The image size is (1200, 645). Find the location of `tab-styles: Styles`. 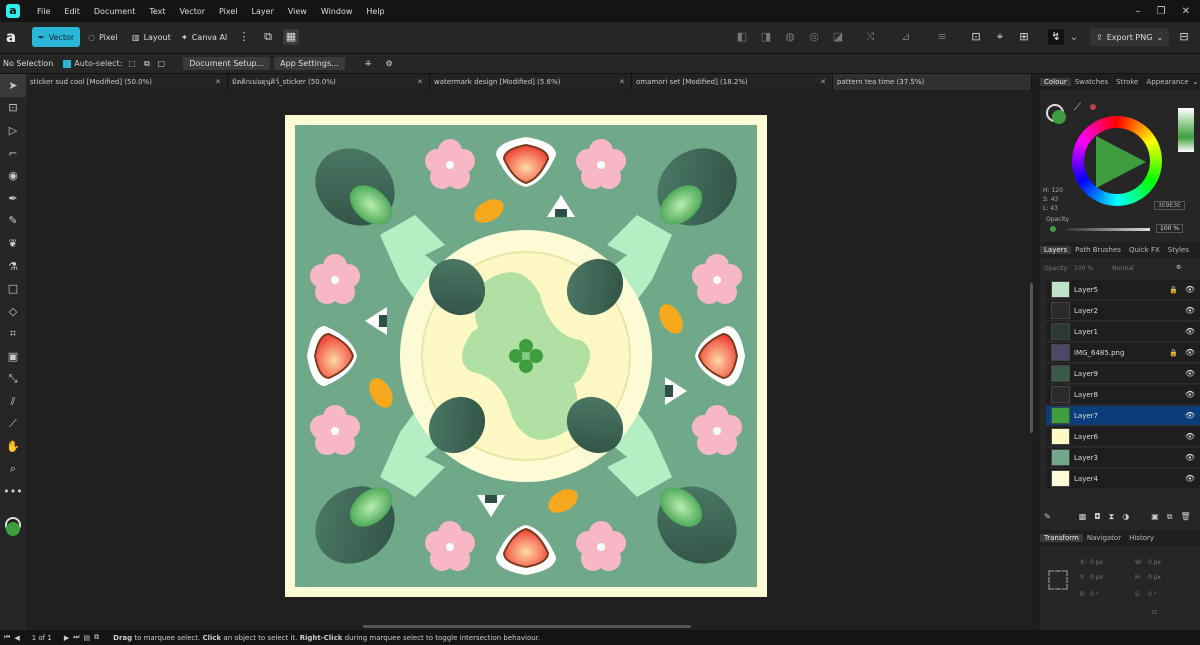

tab-styles: Styles is located at coordinates (1178, 250).